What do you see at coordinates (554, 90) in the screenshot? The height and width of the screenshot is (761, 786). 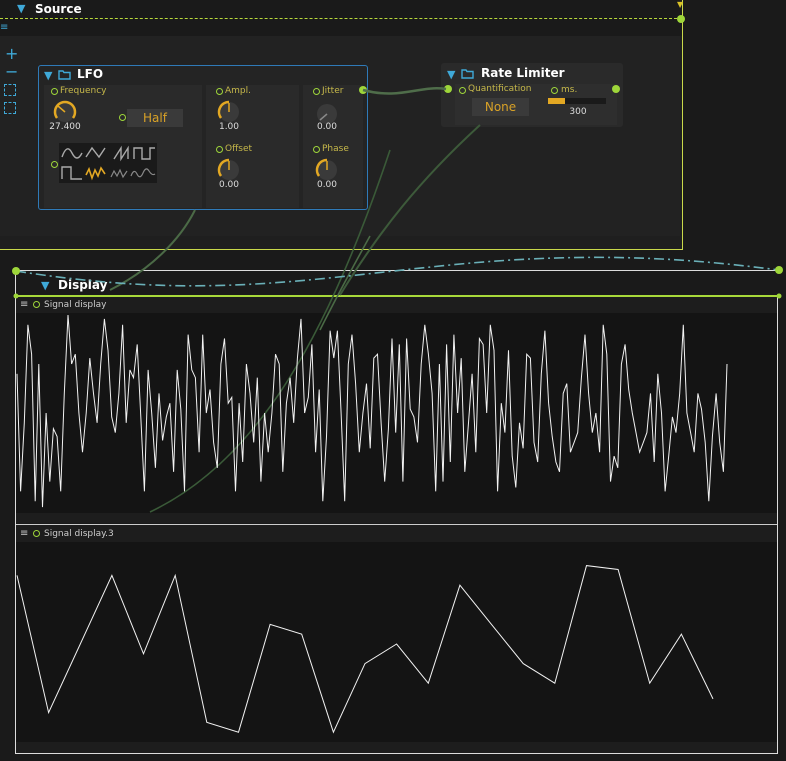 I see `ms-port` at bounding box center [554, 90].